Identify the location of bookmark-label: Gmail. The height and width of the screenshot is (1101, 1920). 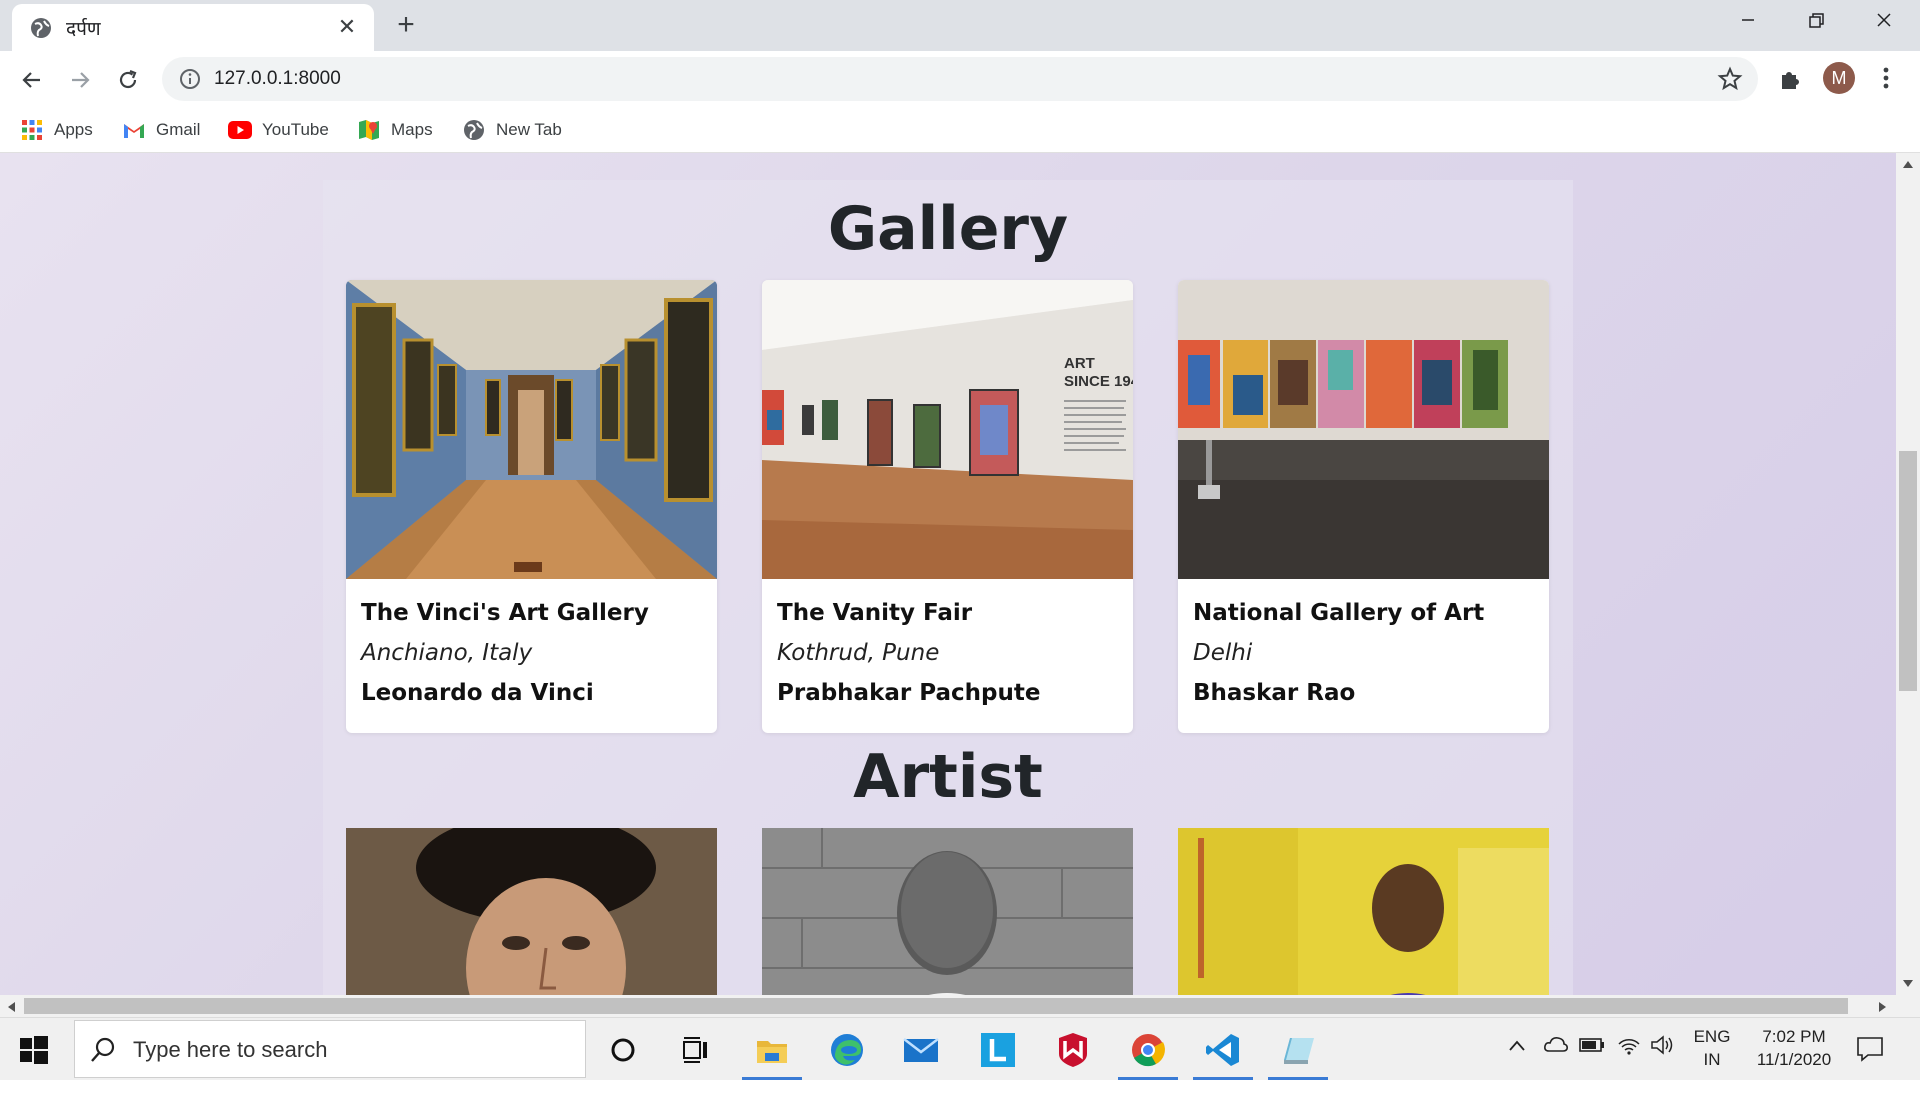
(178, 129).